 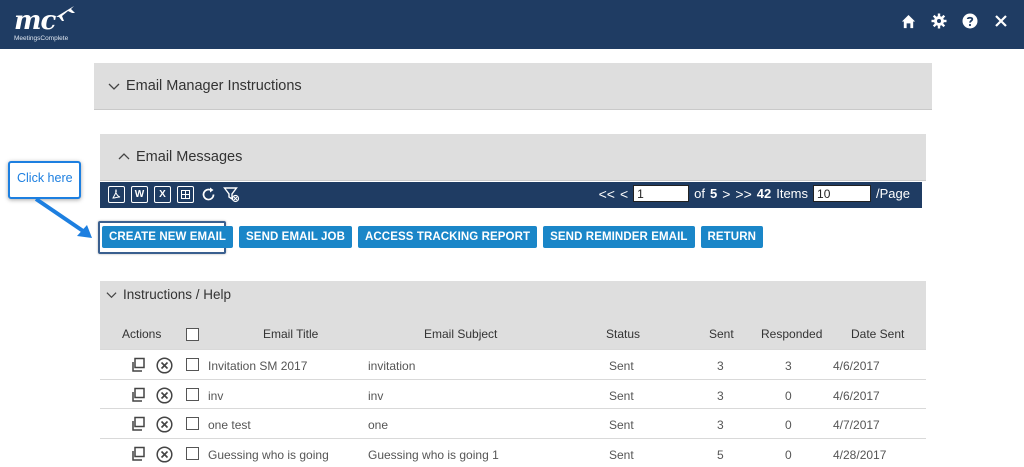 I want to click on date-sent-cell: 4/28/2017, so click(x=860, y=454).